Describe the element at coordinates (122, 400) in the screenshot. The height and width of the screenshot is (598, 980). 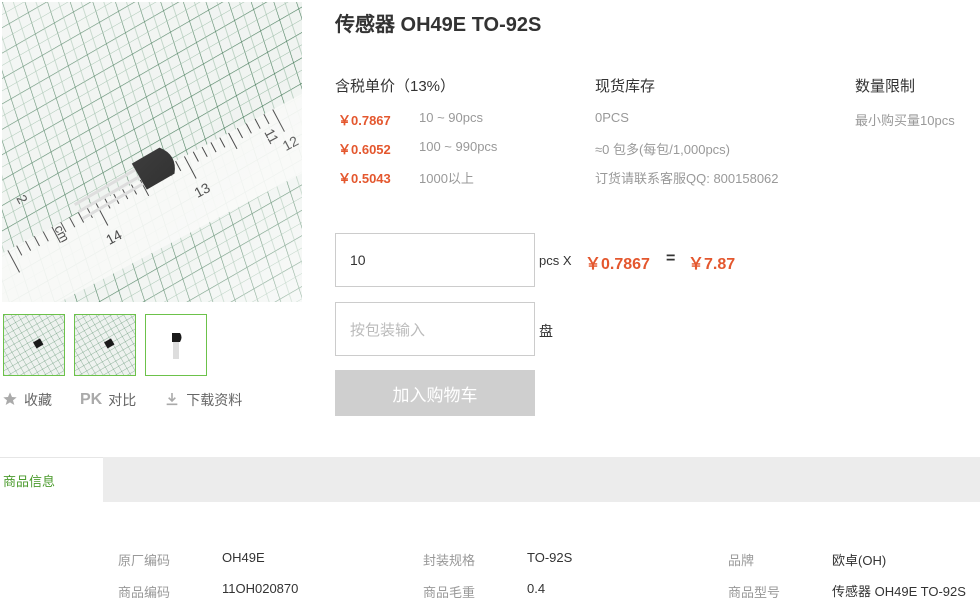
I see `compare-label: 对比` at that location.